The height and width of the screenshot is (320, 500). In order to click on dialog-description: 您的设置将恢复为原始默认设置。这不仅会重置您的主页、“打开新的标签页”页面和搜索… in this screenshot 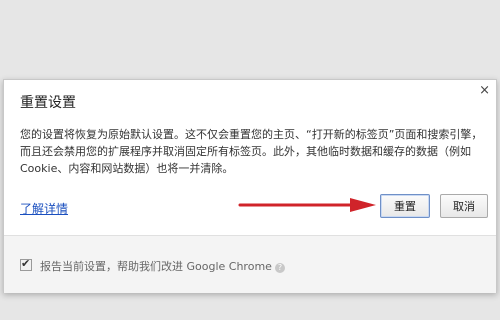, I will do `click(251, 151)`.